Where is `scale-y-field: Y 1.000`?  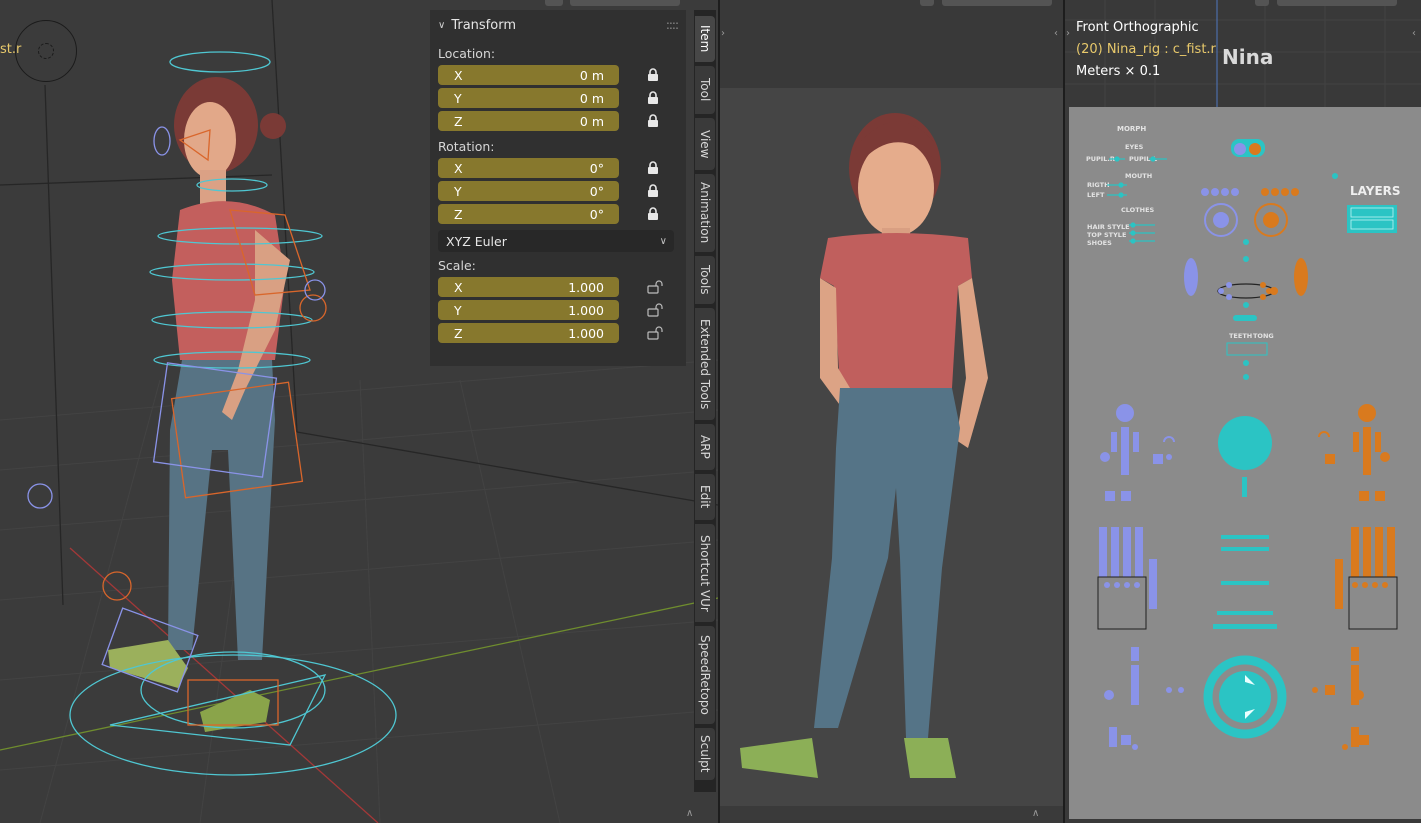
scale-y-field: Y 1.000 is located at coordinates (528, 310).